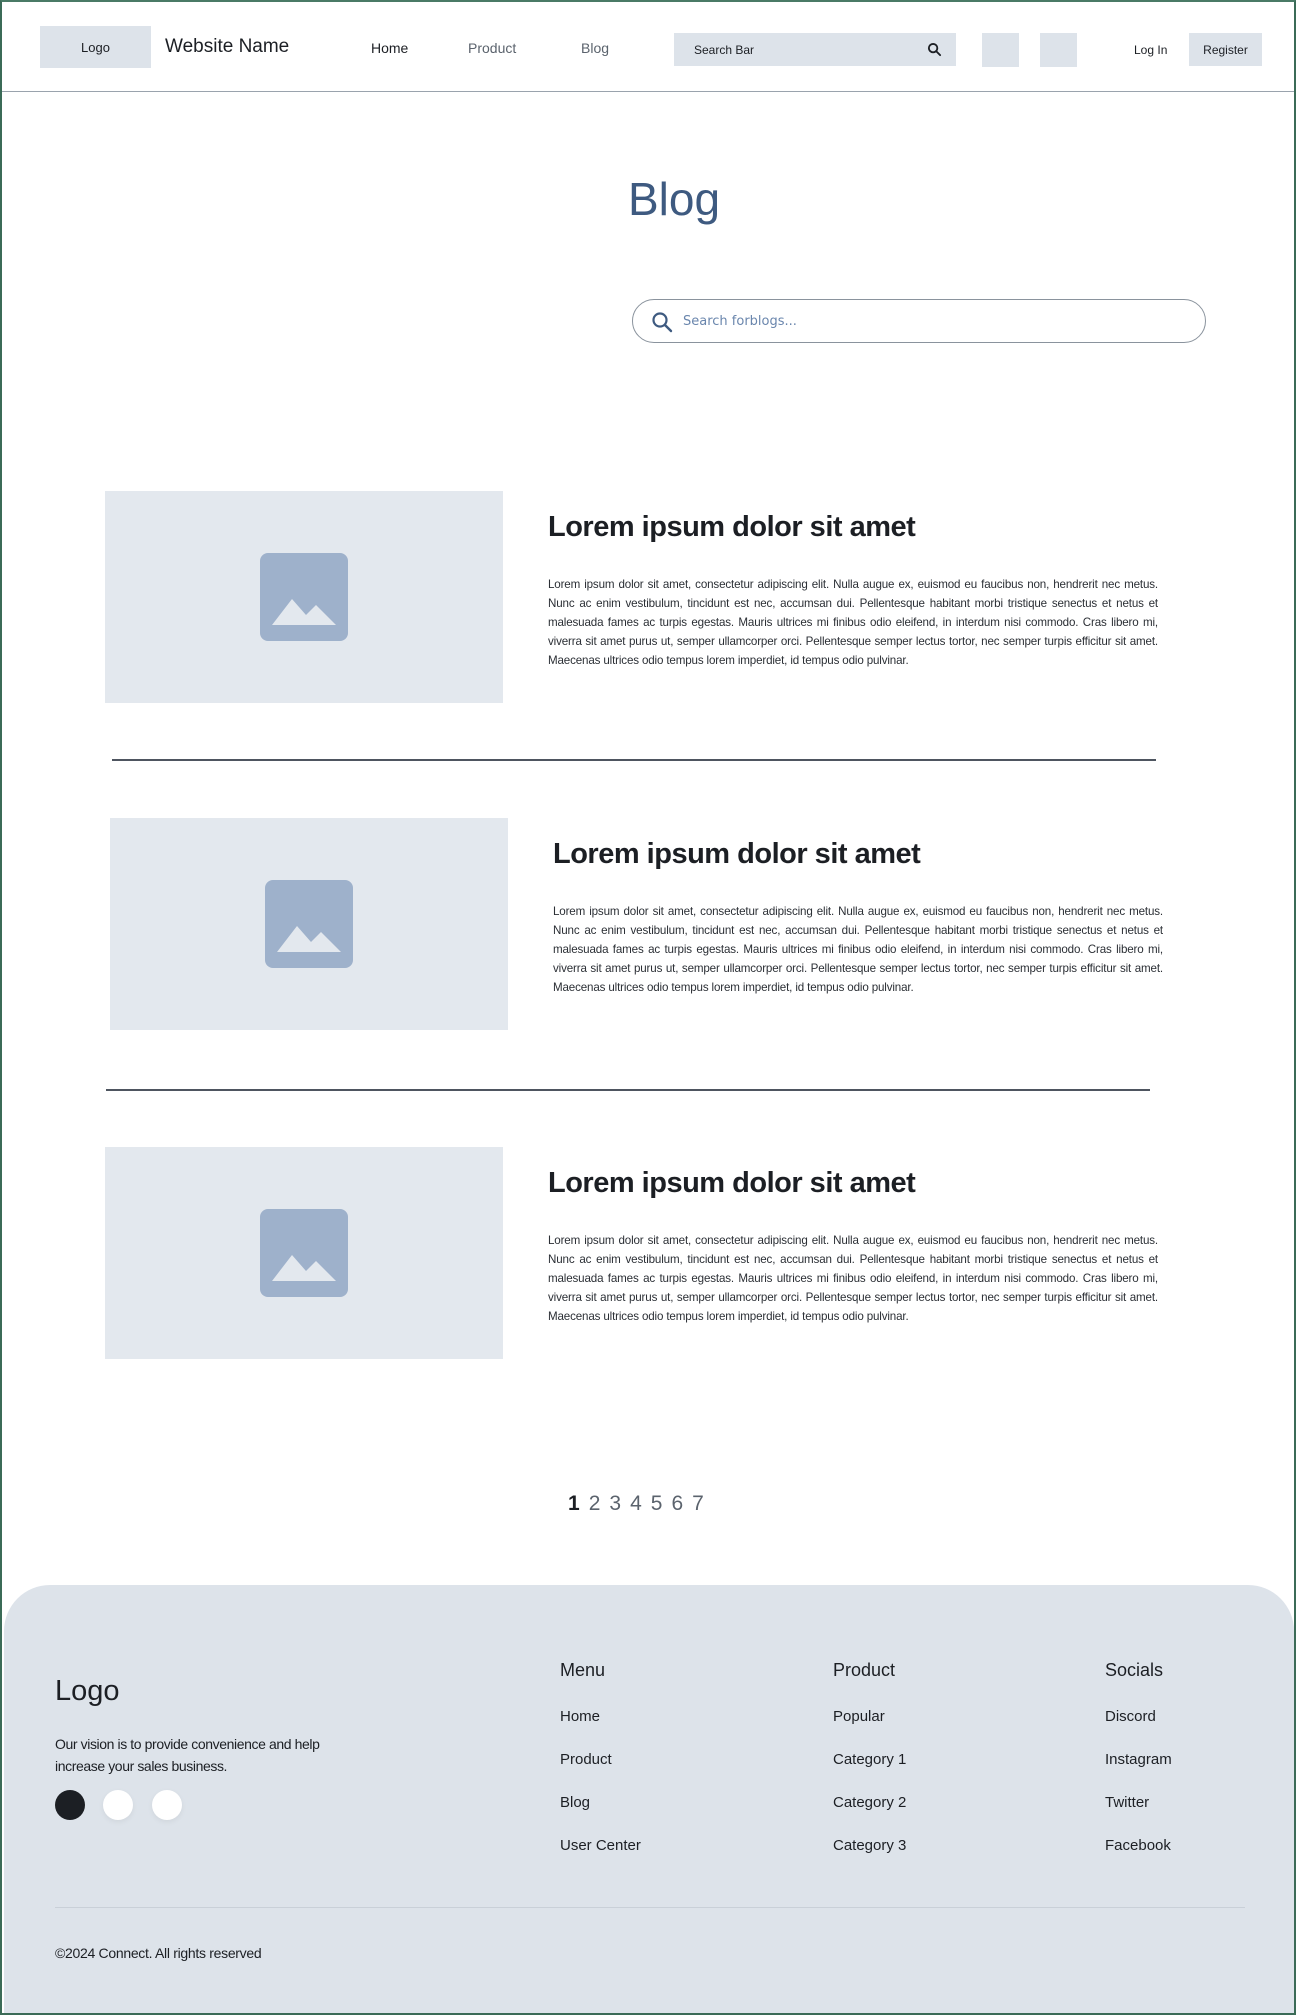 The width and height of the screenshot is (1296, 2015). I want to click on nav-product: Product, so click(492, 48).